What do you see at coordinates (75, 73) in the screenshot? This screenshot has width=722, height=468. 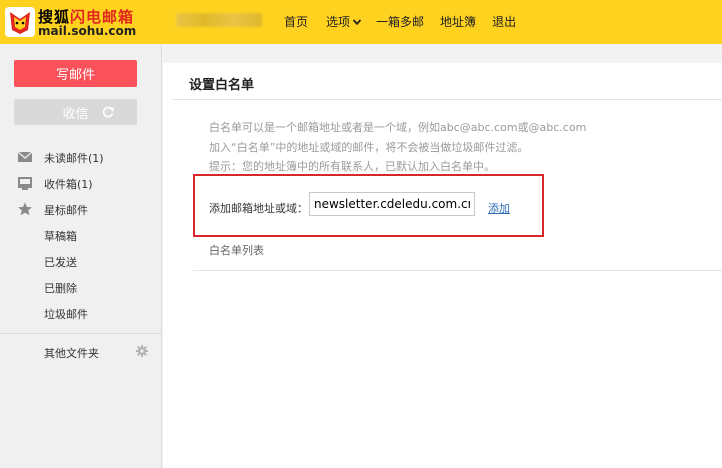 I see `compose-button: 写邮件` at bounding box center [75, 73].